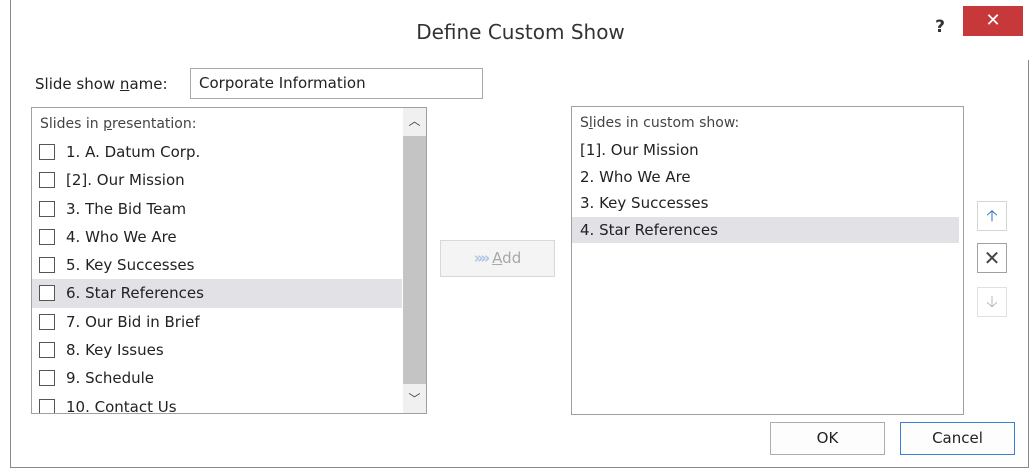  I want to click on close-icon: ✕, so click(993, 20).